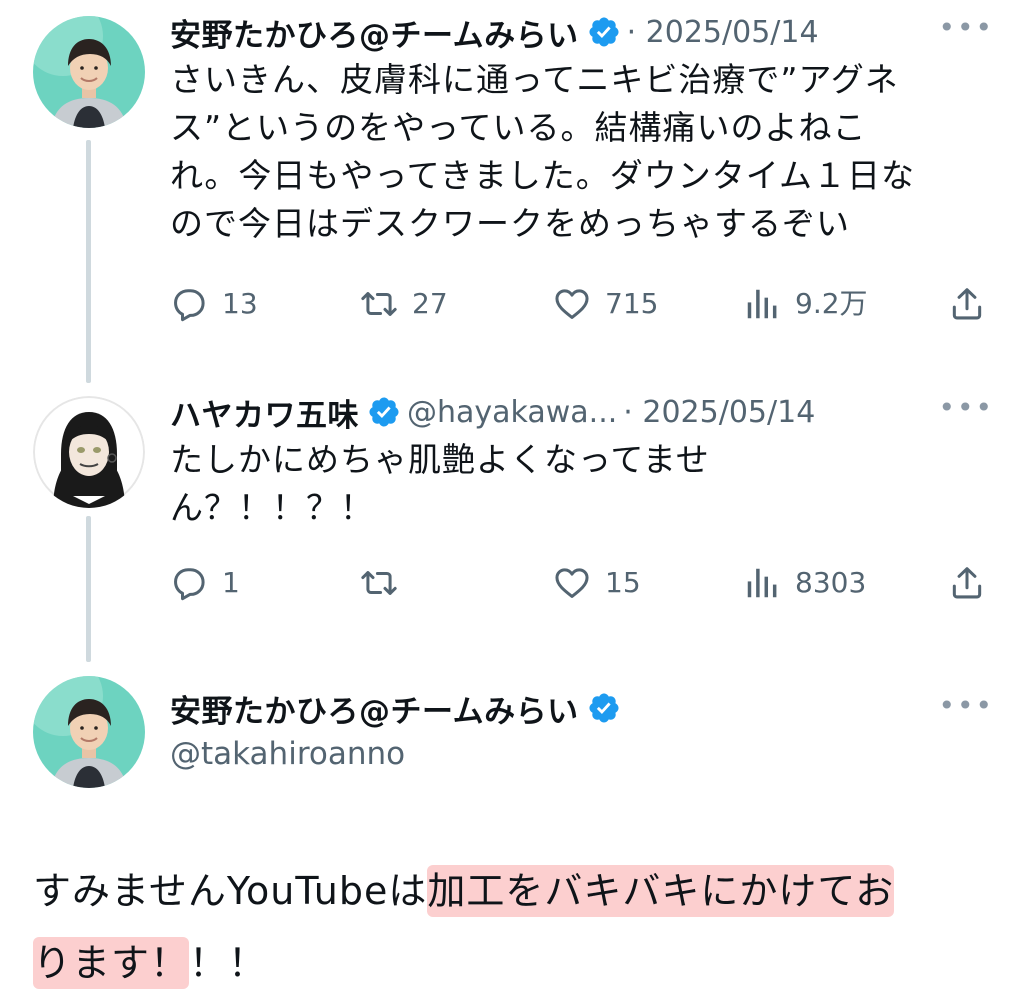  I want to click on display-name: ハヤカワ五味, so click(264, 412).